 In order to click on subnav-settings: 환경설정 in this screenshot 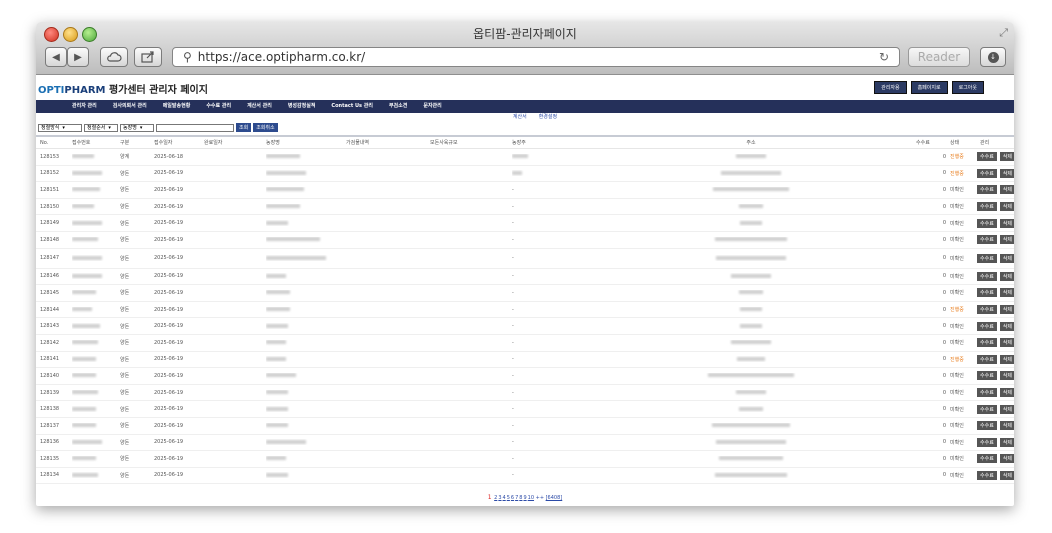, I will do `click(548, 117)`.